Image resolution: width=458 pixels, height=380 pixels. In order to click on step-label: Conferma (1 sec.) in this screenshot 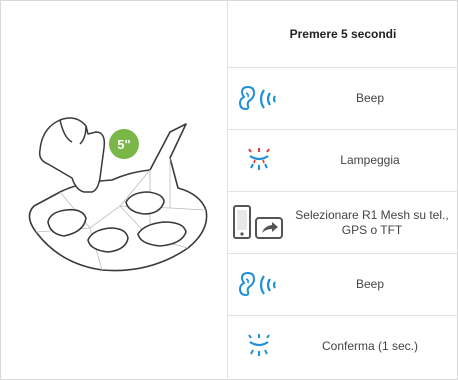, I will do `click(370, 346)`.